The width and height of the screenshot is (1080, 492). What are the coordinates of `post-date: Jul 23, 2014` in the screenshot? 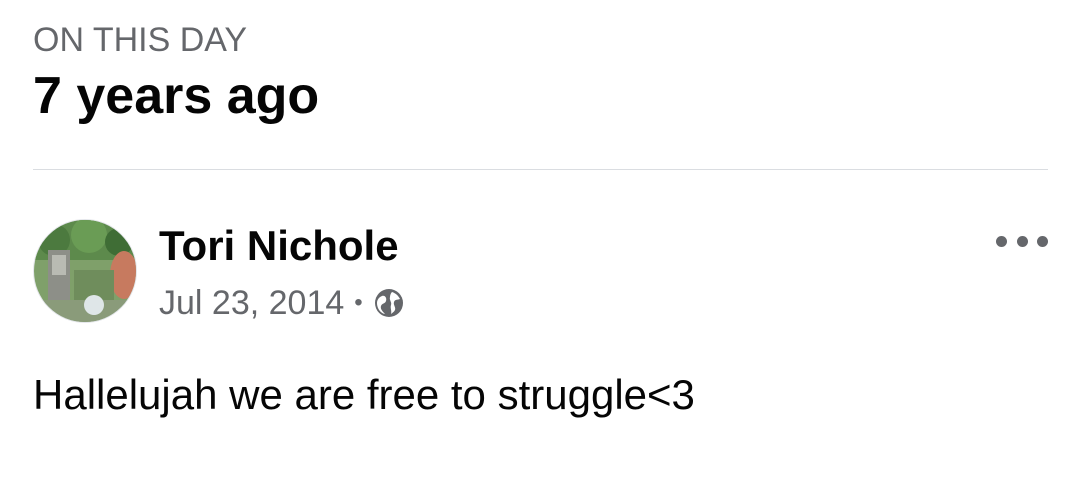 It's located at (251, 303).